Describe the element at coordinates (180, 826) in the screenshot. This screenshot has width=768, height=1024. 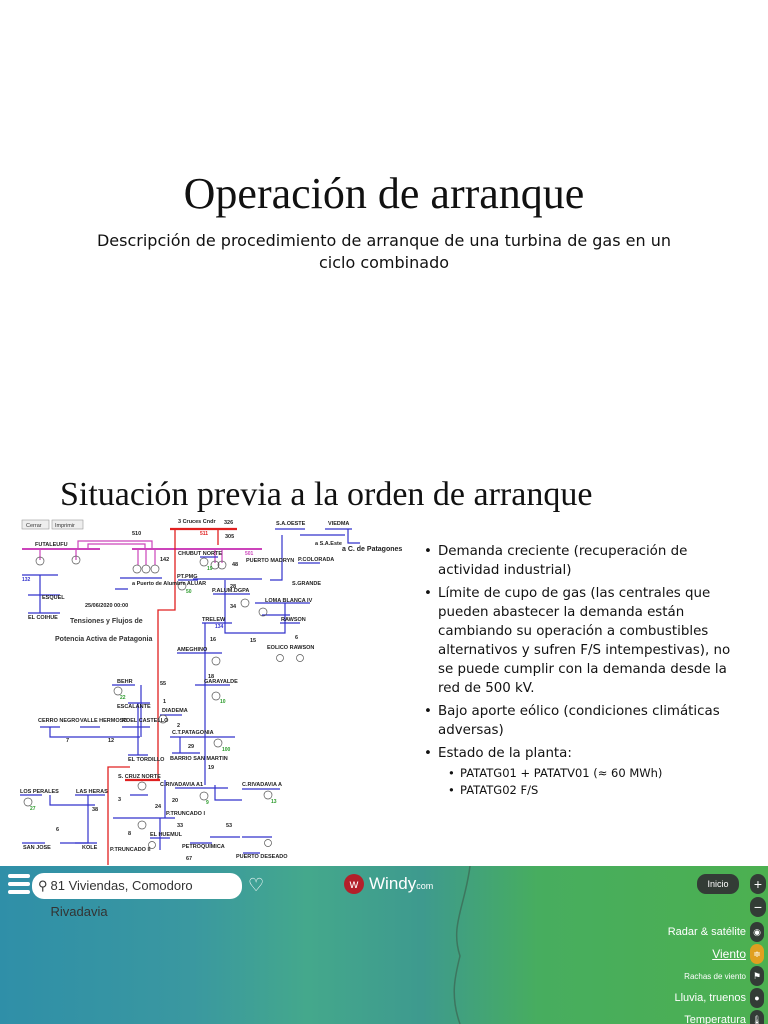
I see `svg-text: 33` at that location.